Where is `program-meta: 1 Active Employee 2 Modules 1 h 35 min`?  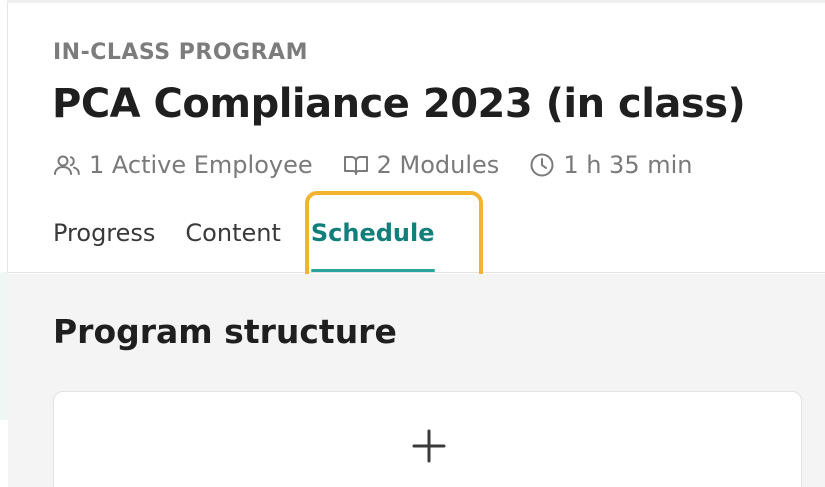 program-meta: 1 Active Employee 2 Modules 1 h 35 min is located at coordinates (372, 165).